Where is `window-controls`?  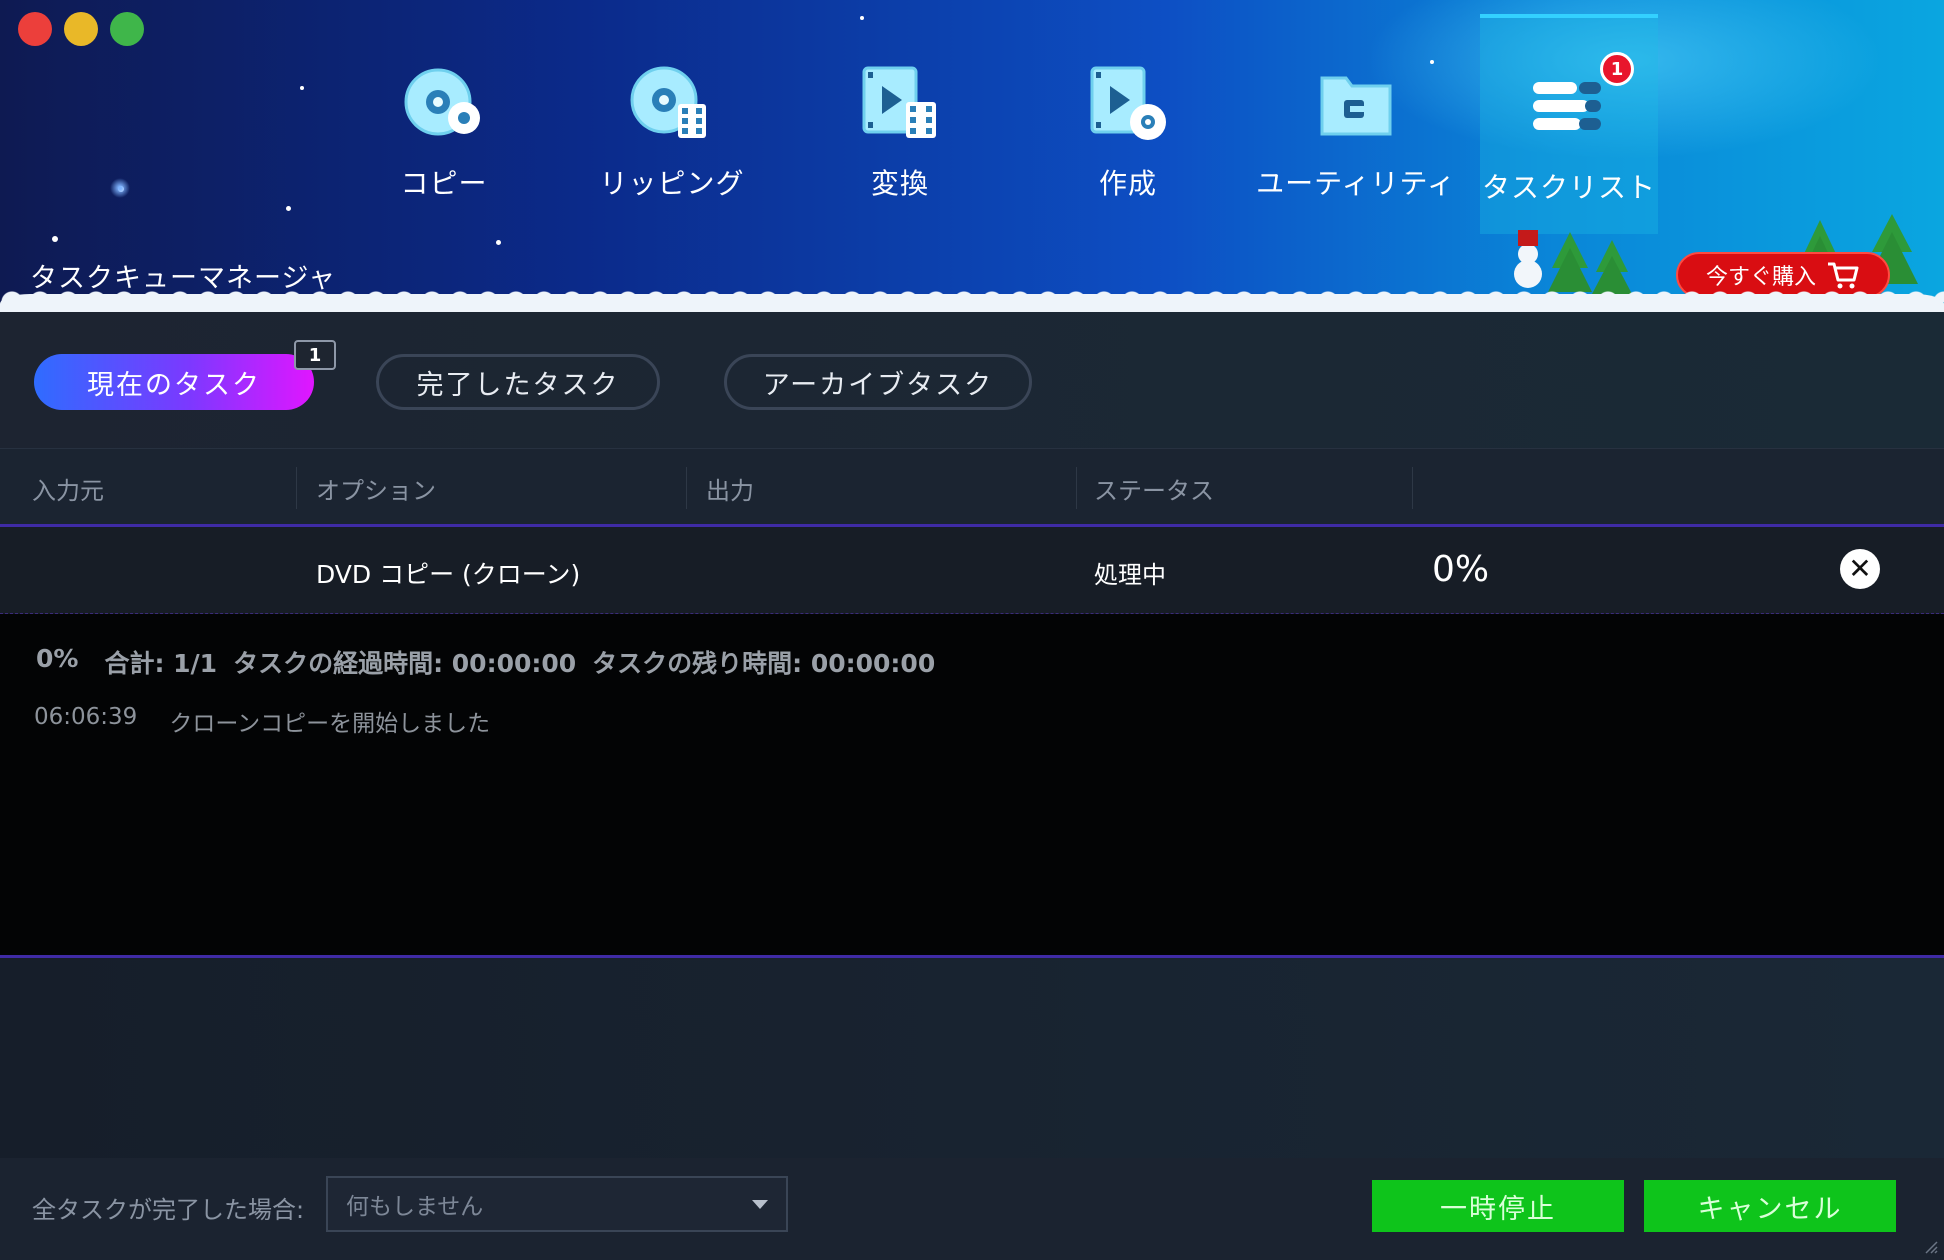 window-controls is located at coordinates (81, 29).